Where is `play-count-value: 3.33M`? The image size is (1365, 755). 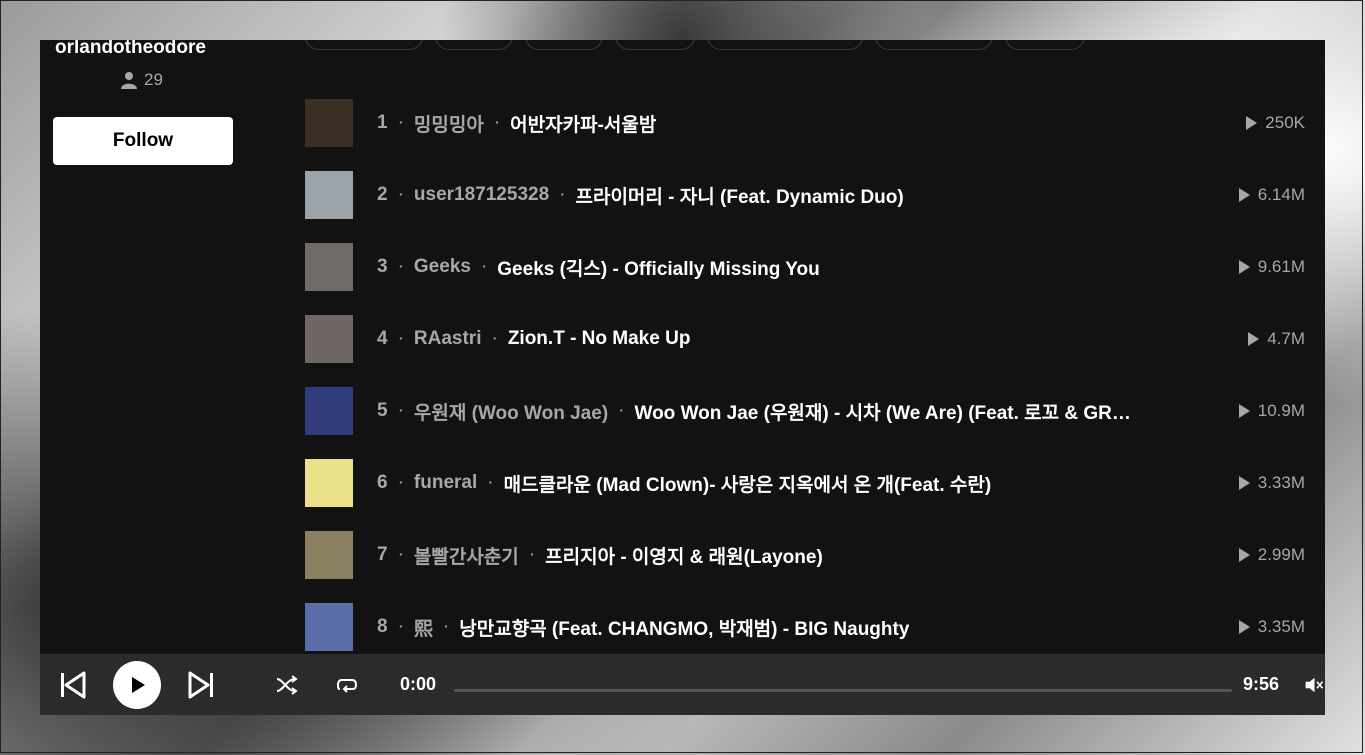 play-count-value: 3.33M is located at coordinates (1281, 482).